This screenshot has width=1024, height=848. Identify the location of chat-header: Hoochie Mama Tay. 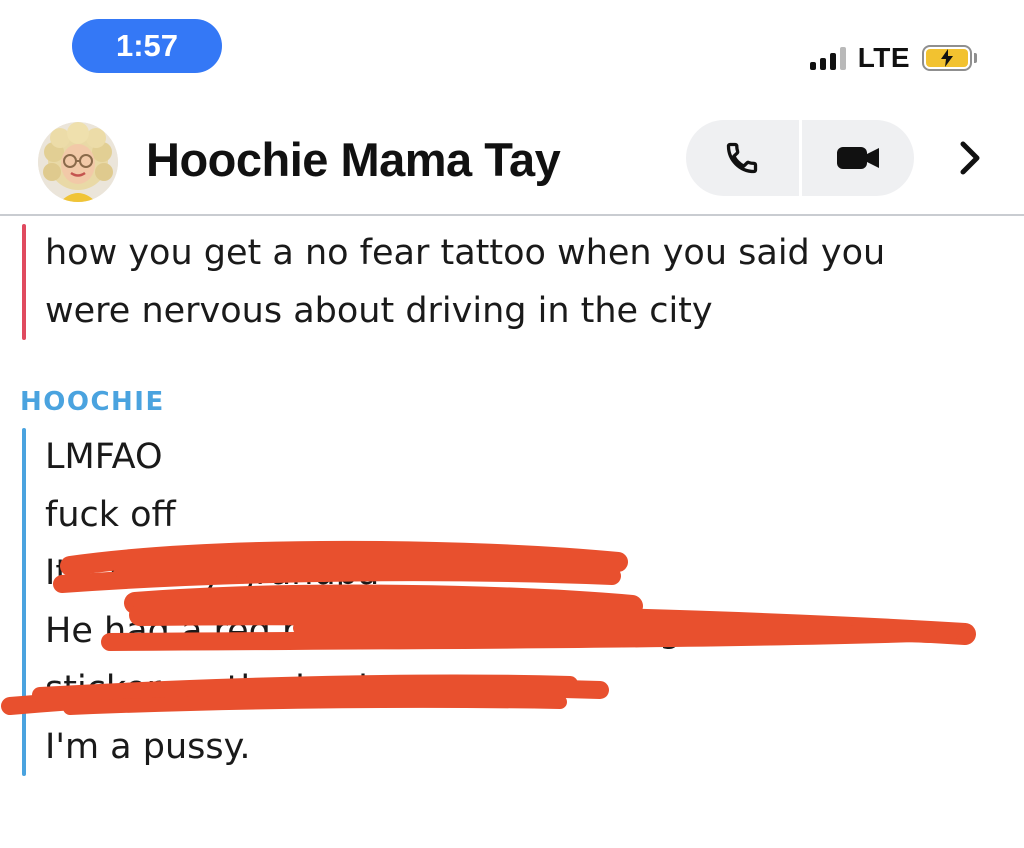
(512, 162).